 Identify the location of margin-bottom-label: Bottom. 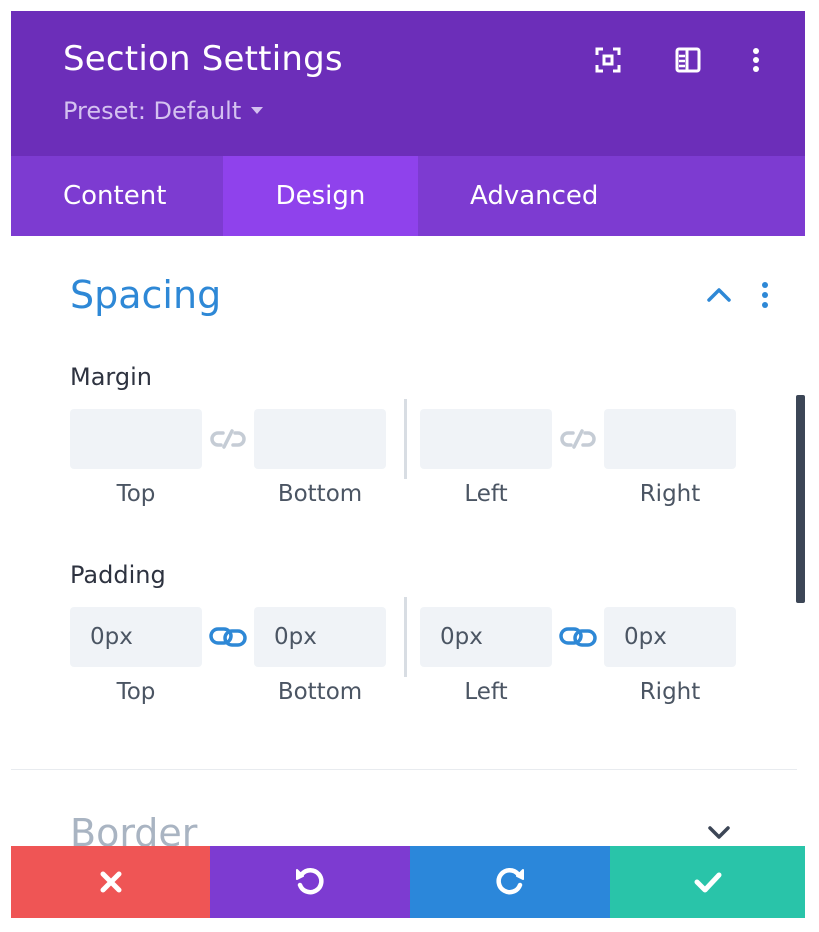
(320, 494).